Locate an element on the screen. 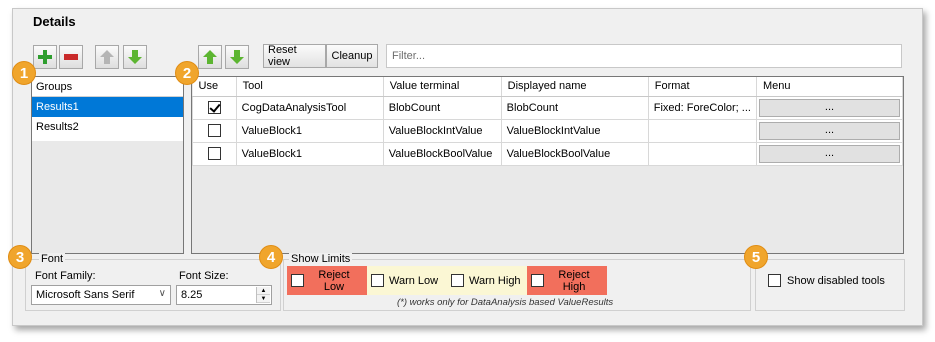 The image size is (935, 342). reject-low-label: Reject Low is located at coordinates (334, 280).